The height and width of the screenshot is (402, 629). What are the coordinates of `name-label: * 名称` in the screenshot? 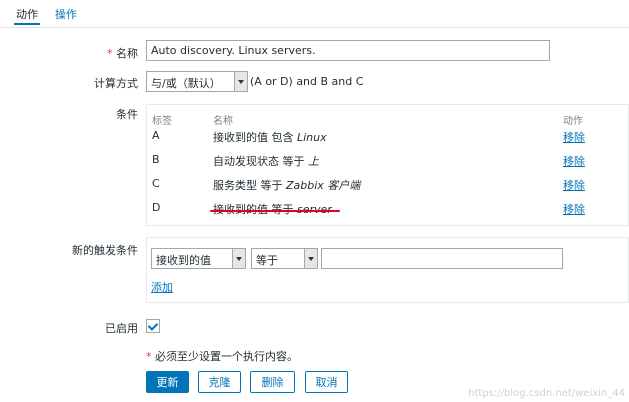 It's located at (122, 53).